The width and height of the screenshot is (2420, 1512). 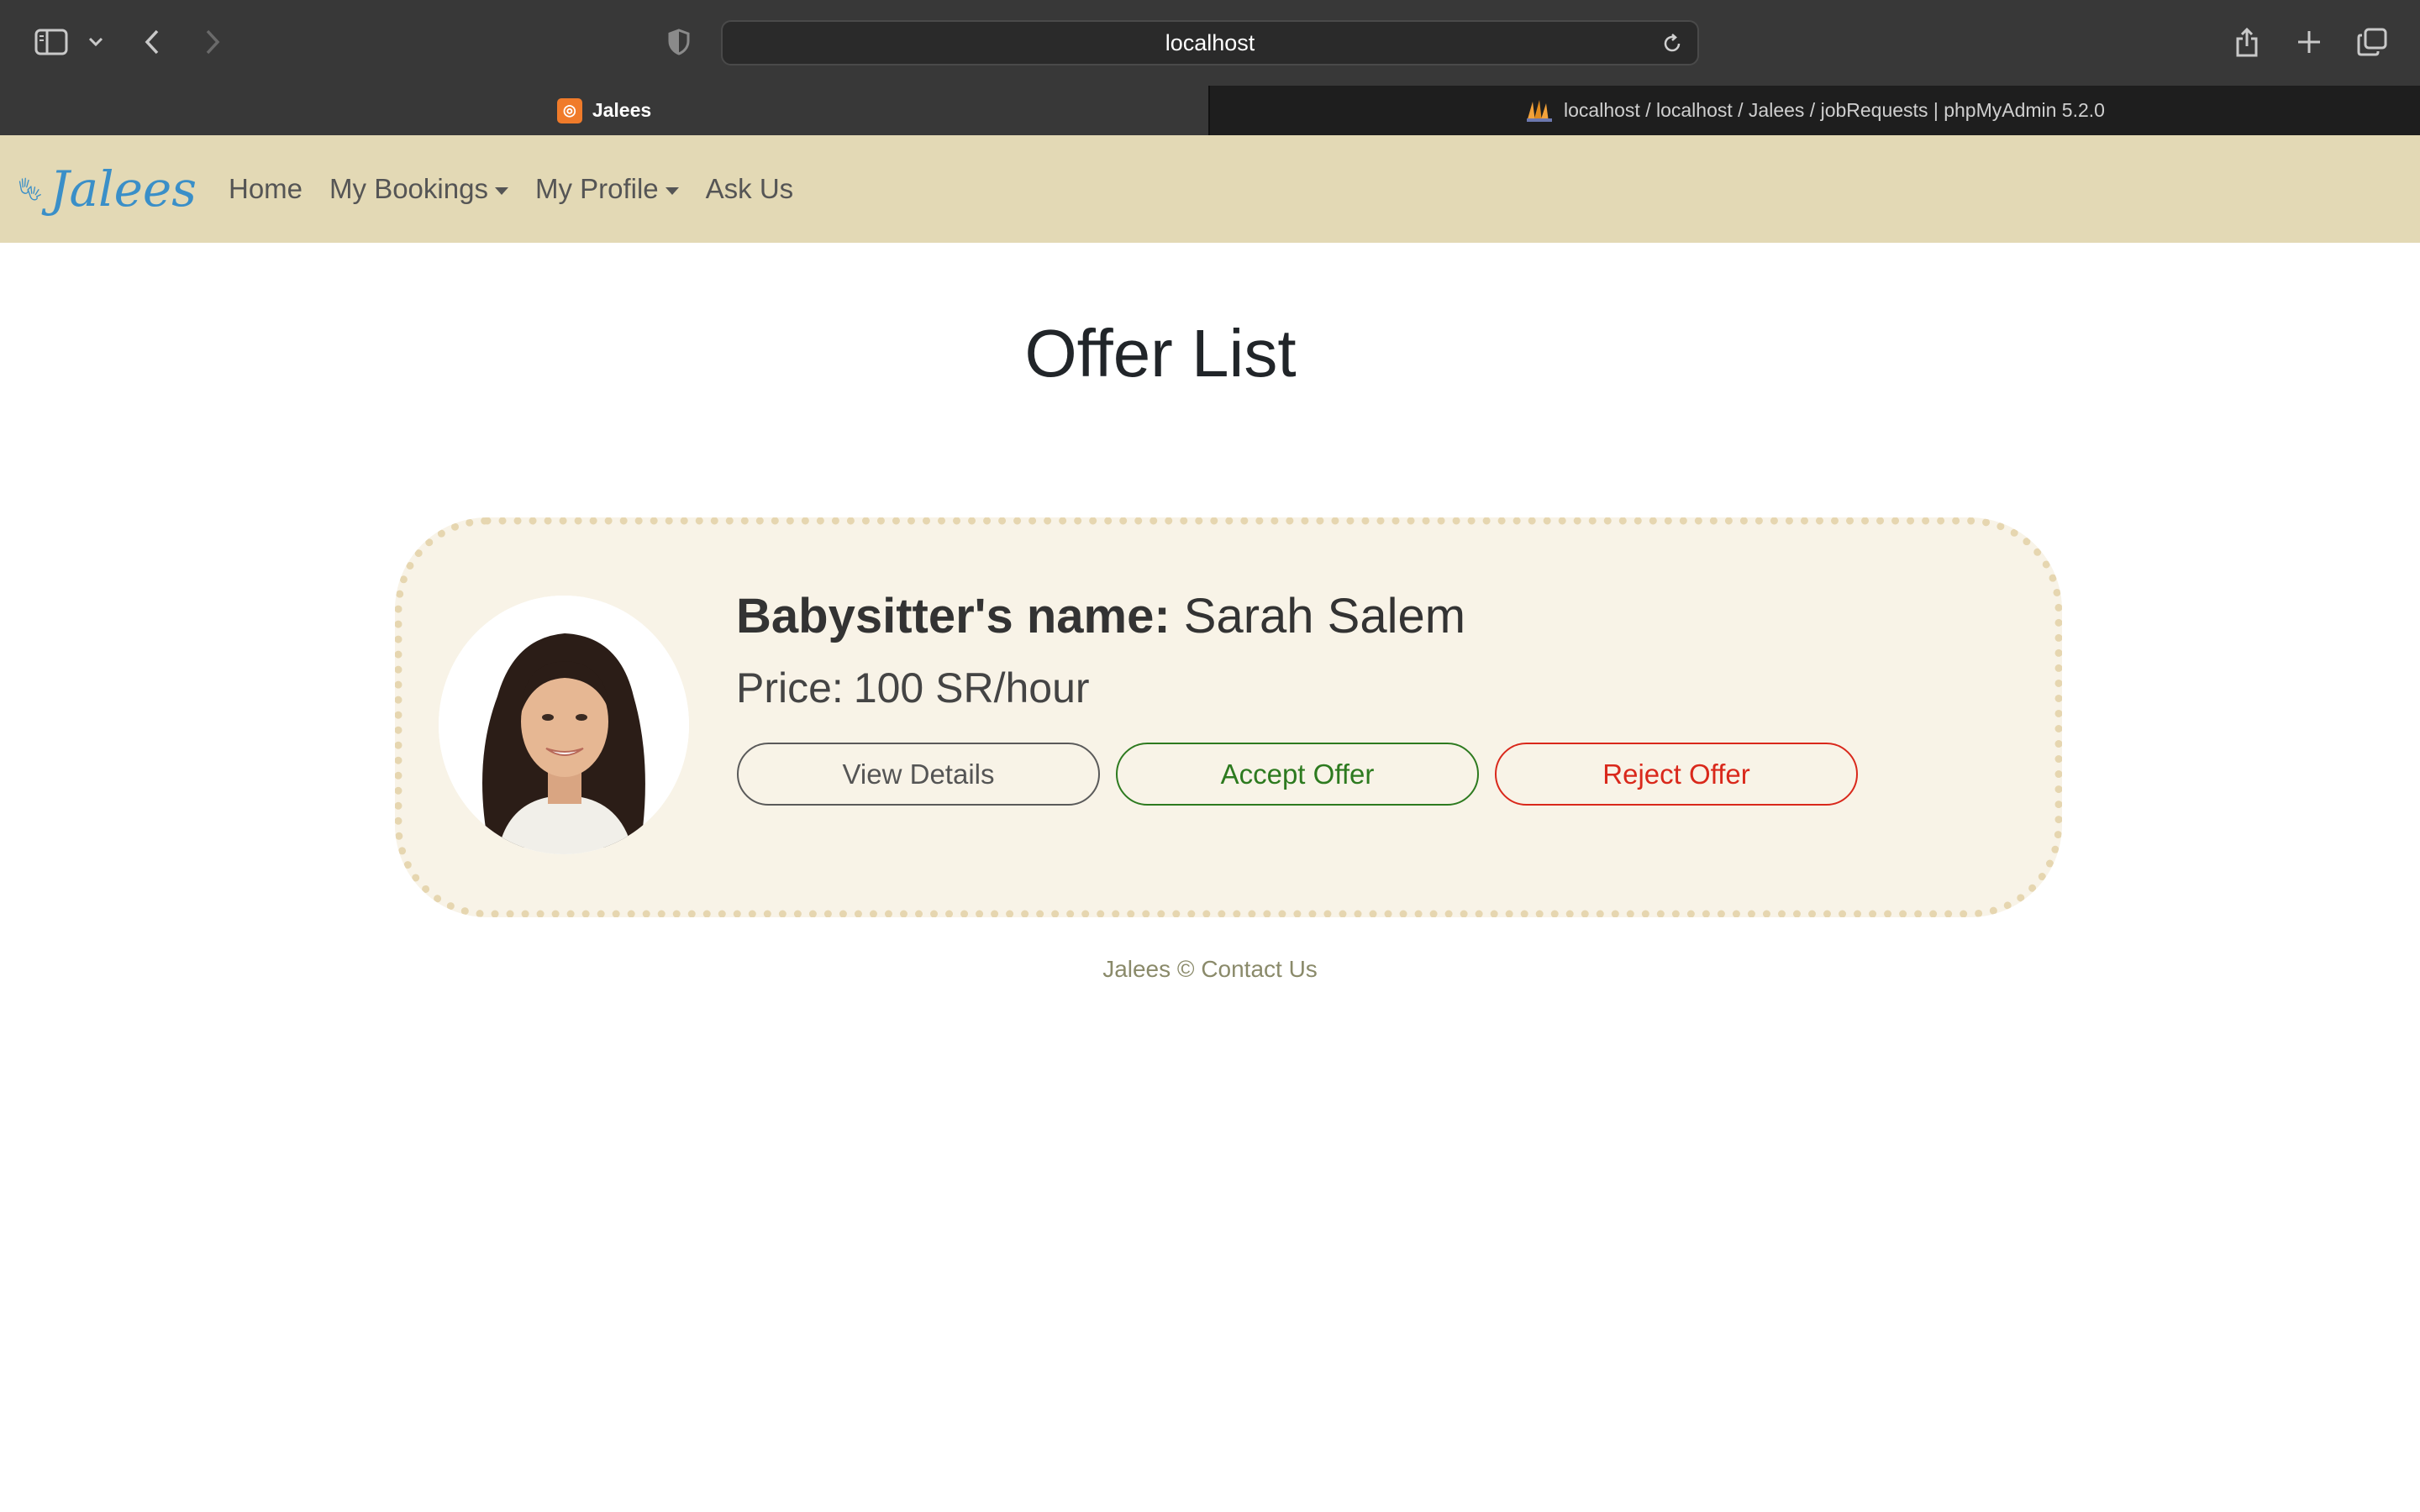 I want to click on sidebar-toggle-icon, so click(x=52, y=42).